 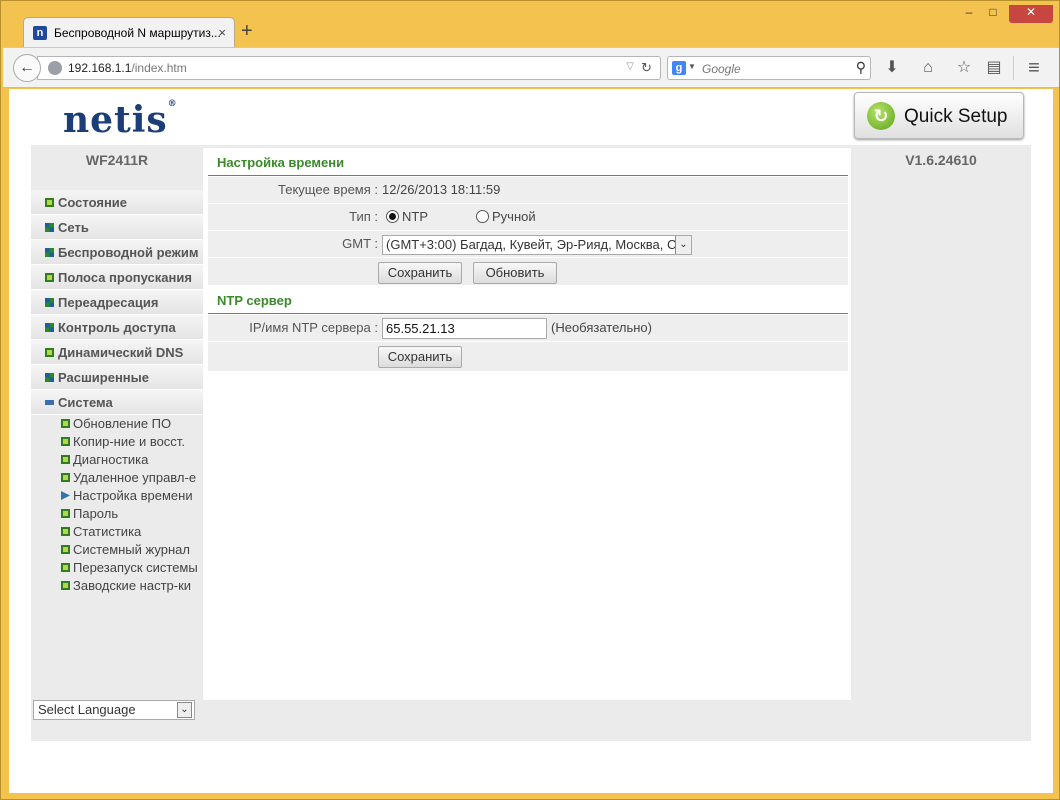 What do you see at coordinates (349, 68) in the screenshot?
I see `url-bar: 192.168.1.1/index.htm ▽ ↻` at bounding box center [349, 68].